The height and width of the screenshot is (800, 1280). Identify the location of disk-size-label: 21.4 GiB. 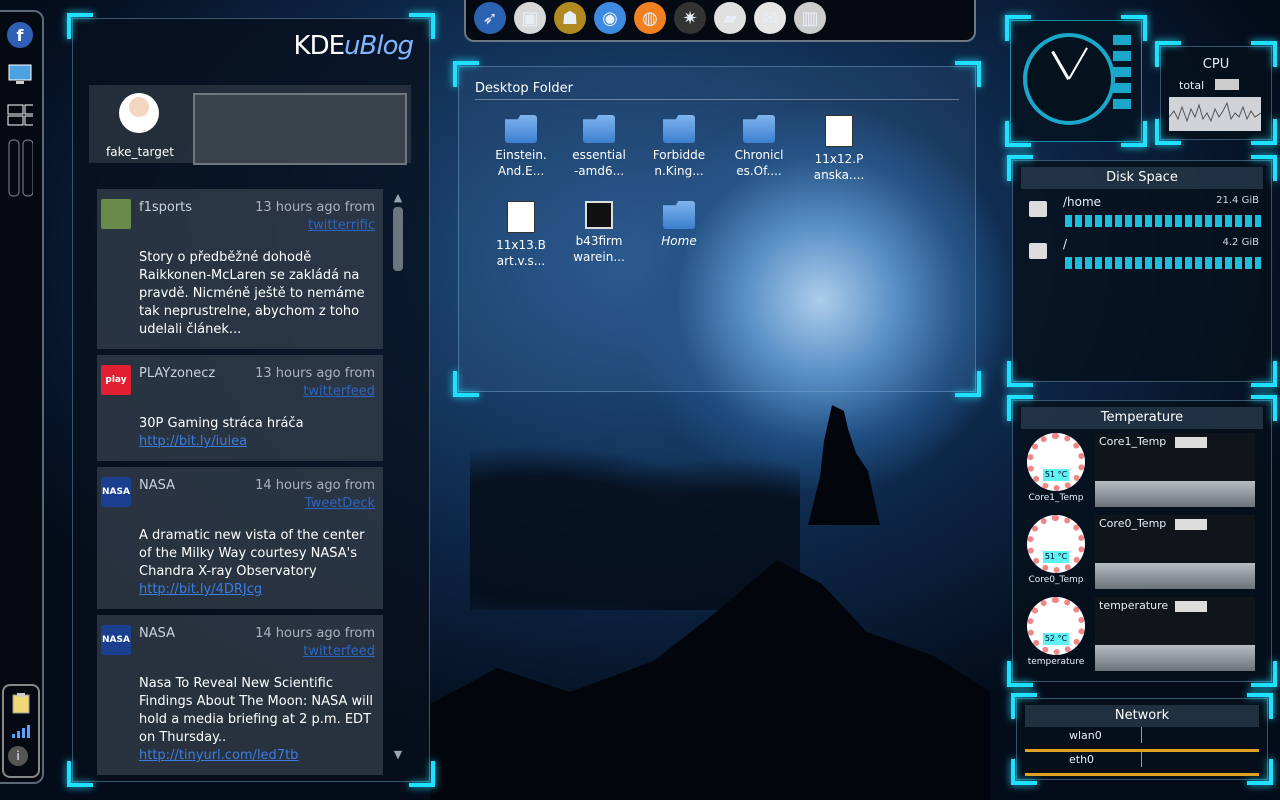
(1237, 200).